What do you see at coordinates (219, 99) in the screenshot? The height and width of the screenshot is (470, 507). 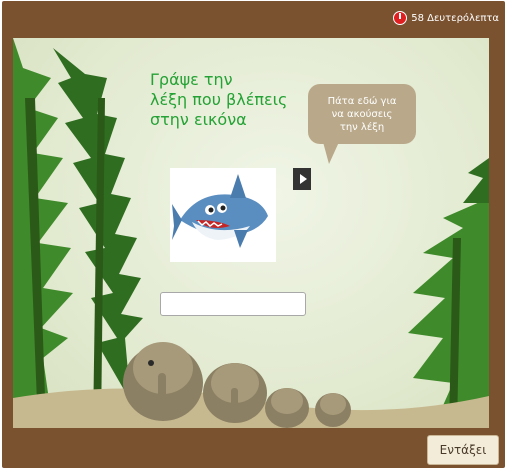 I see `instruction-title: Γράψε την λέξη που βλέπεις στην εικόνα` at bounding box center [219, 99].